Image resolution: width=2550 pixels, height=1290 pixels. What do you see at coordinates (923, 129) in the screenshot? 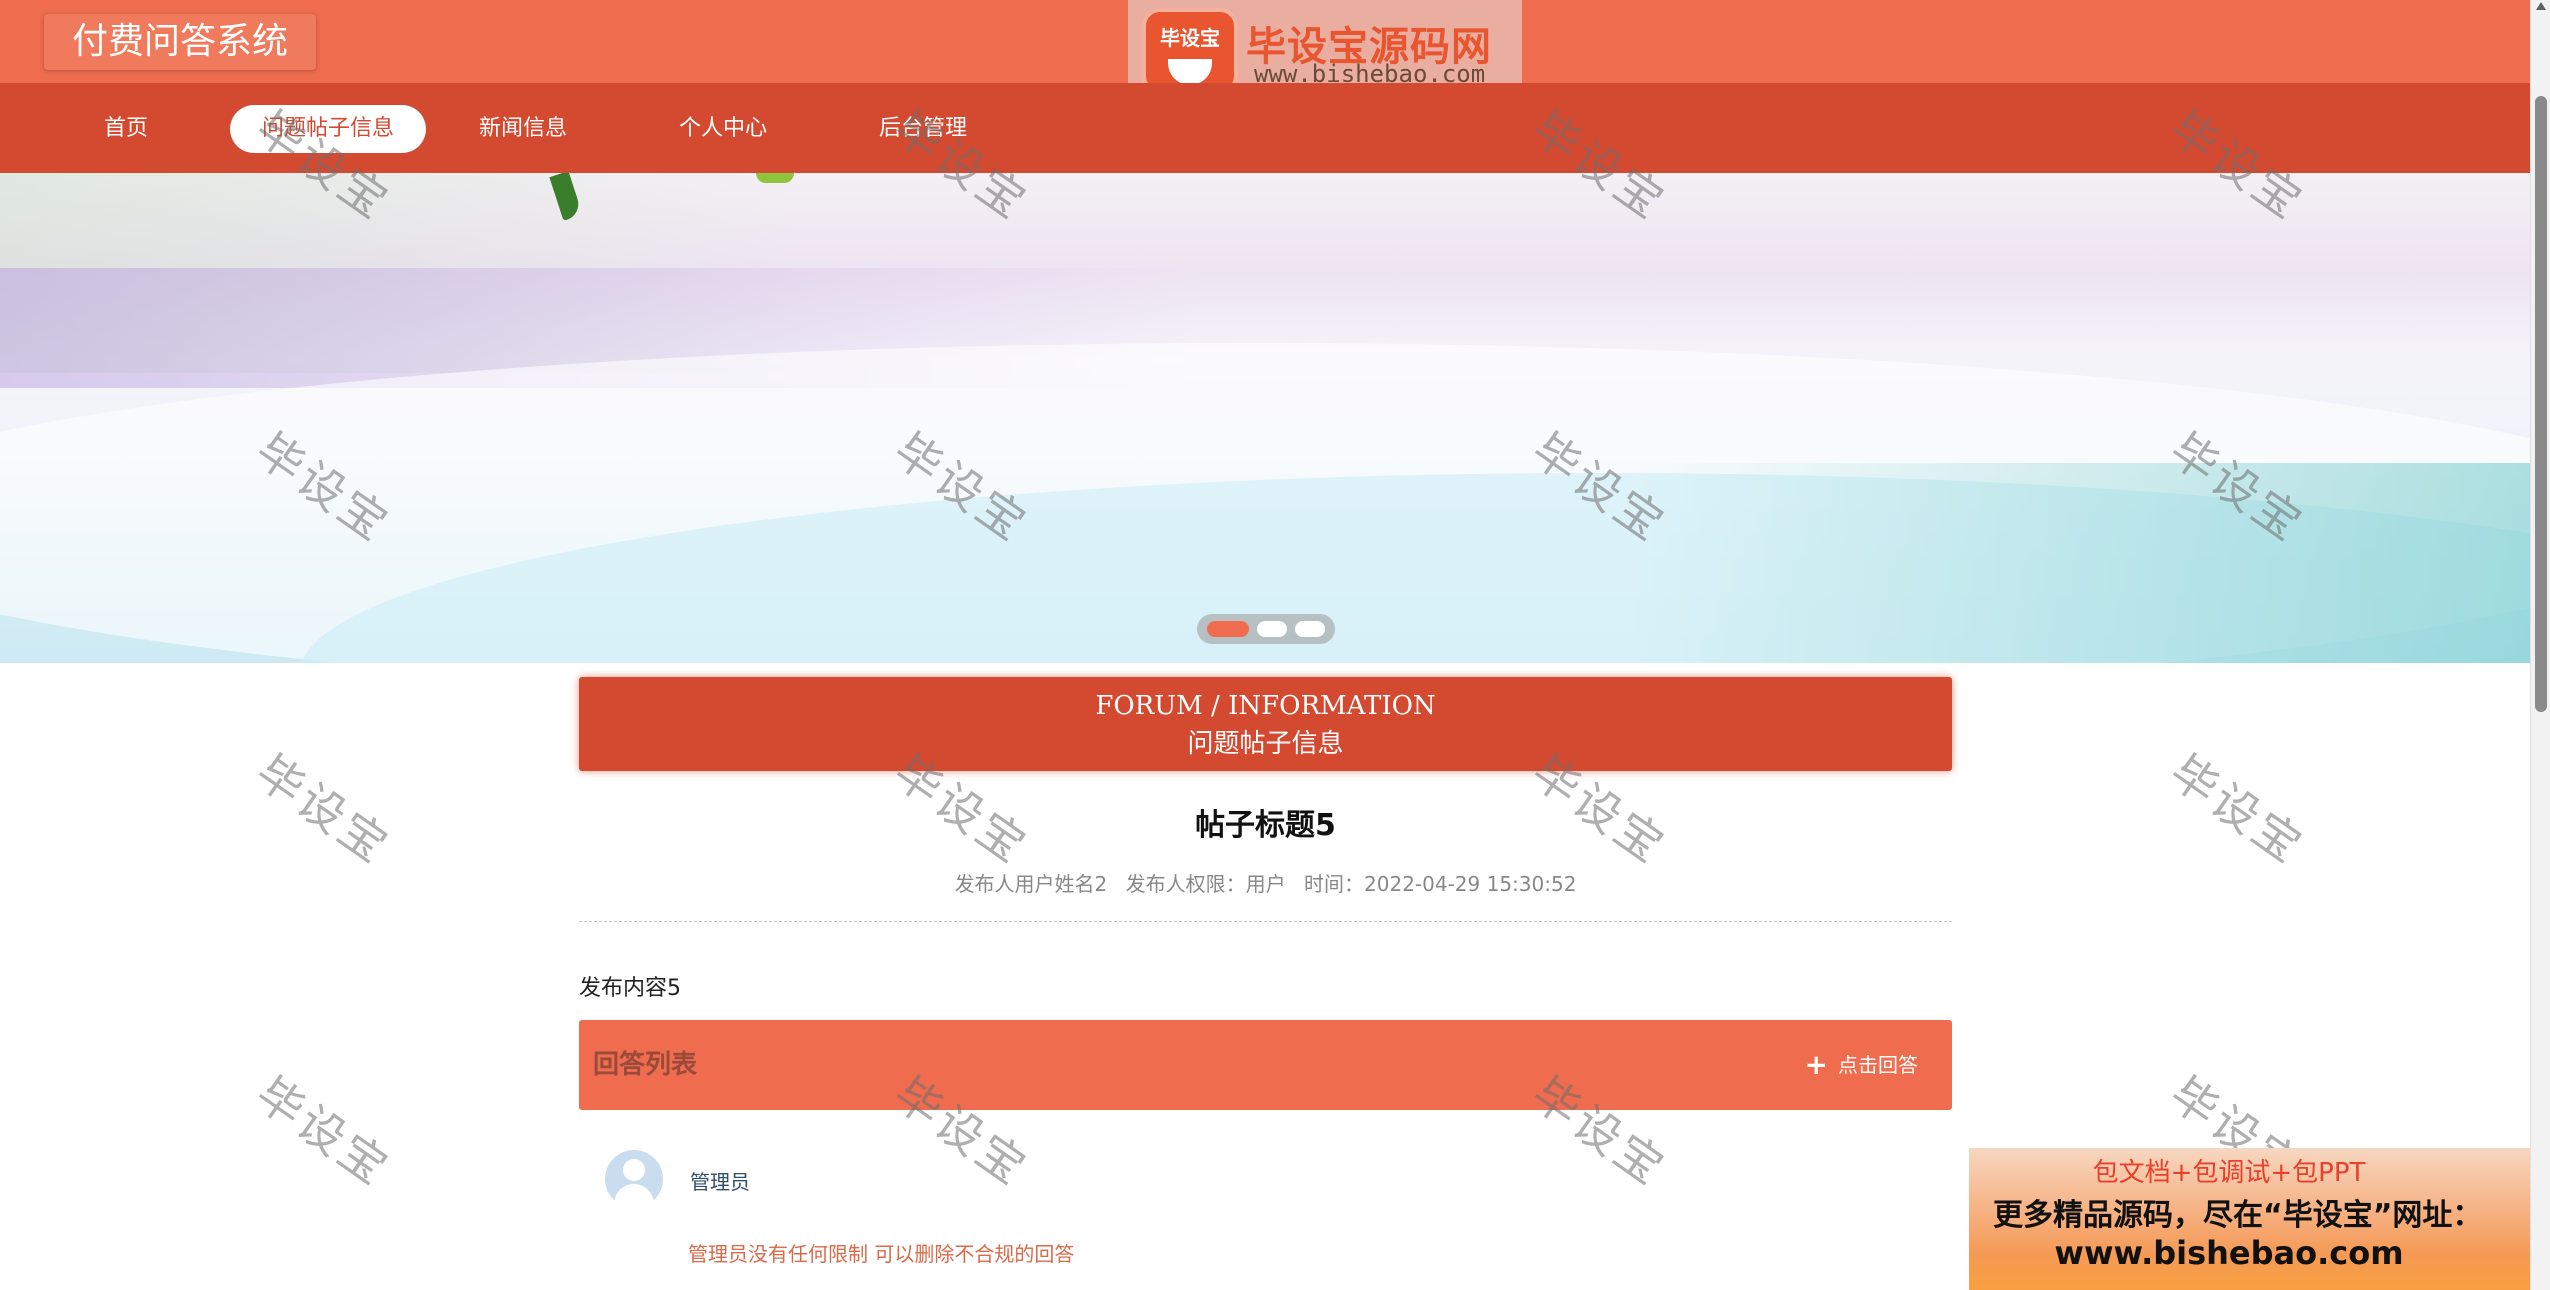
I see `nav-item-admin: 后台管理` at bounding box center [923, 129].